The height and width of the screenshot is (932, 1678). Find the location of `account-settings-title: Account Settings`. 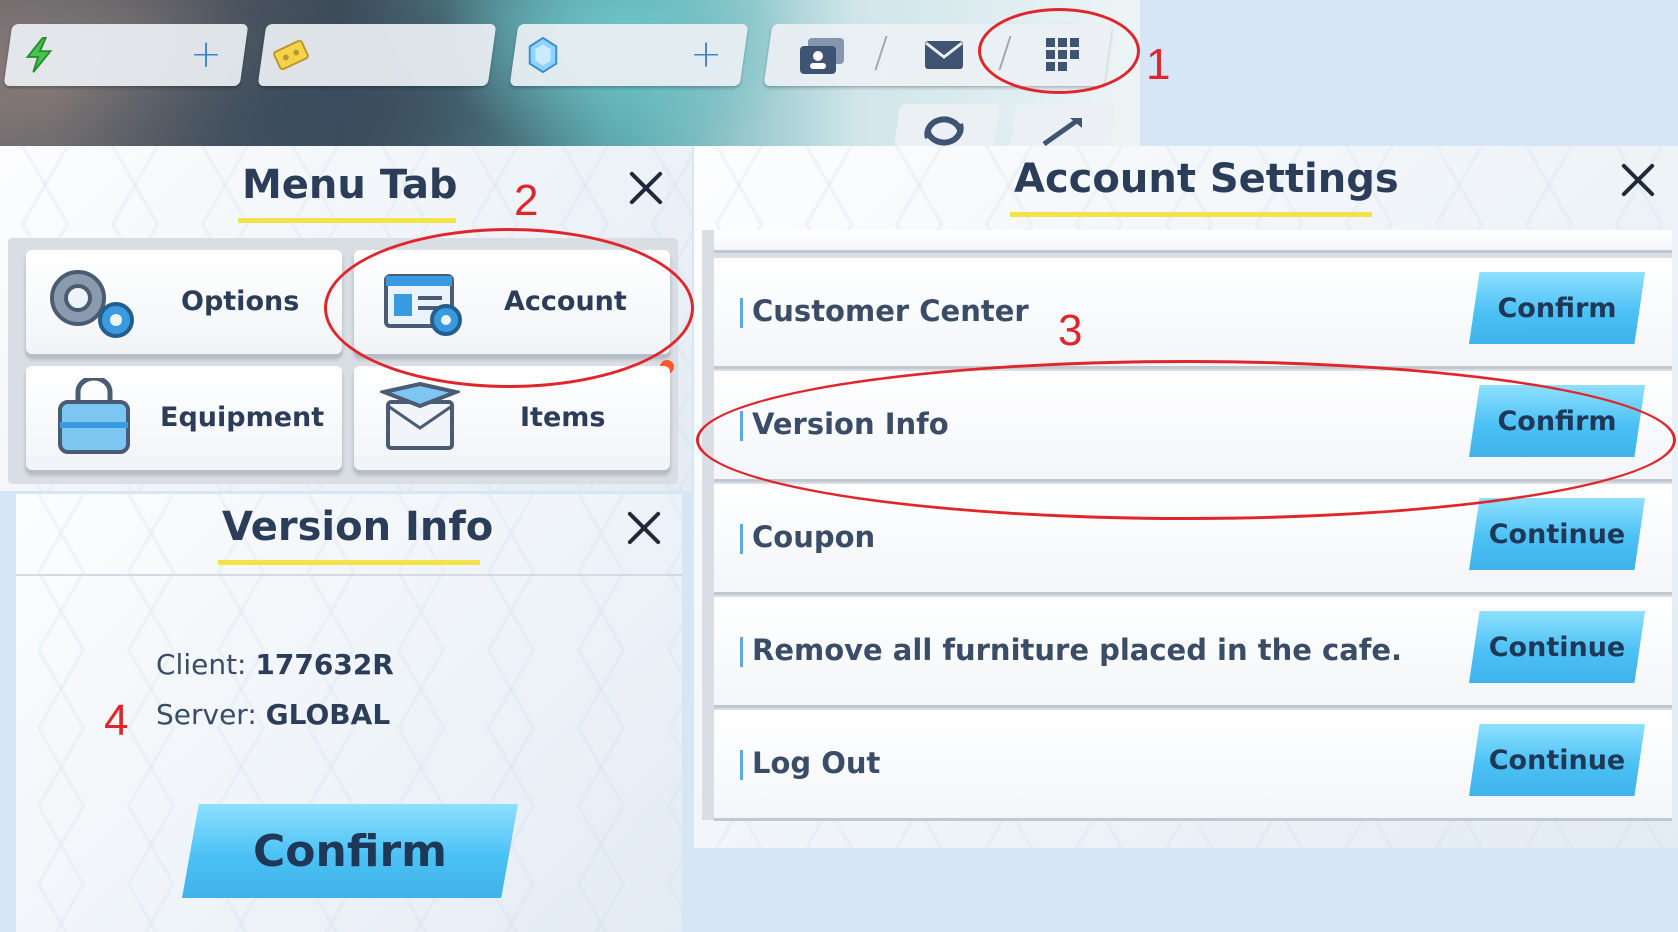

account-settings-title: Account Settings is located at coordinates (1206, 179).